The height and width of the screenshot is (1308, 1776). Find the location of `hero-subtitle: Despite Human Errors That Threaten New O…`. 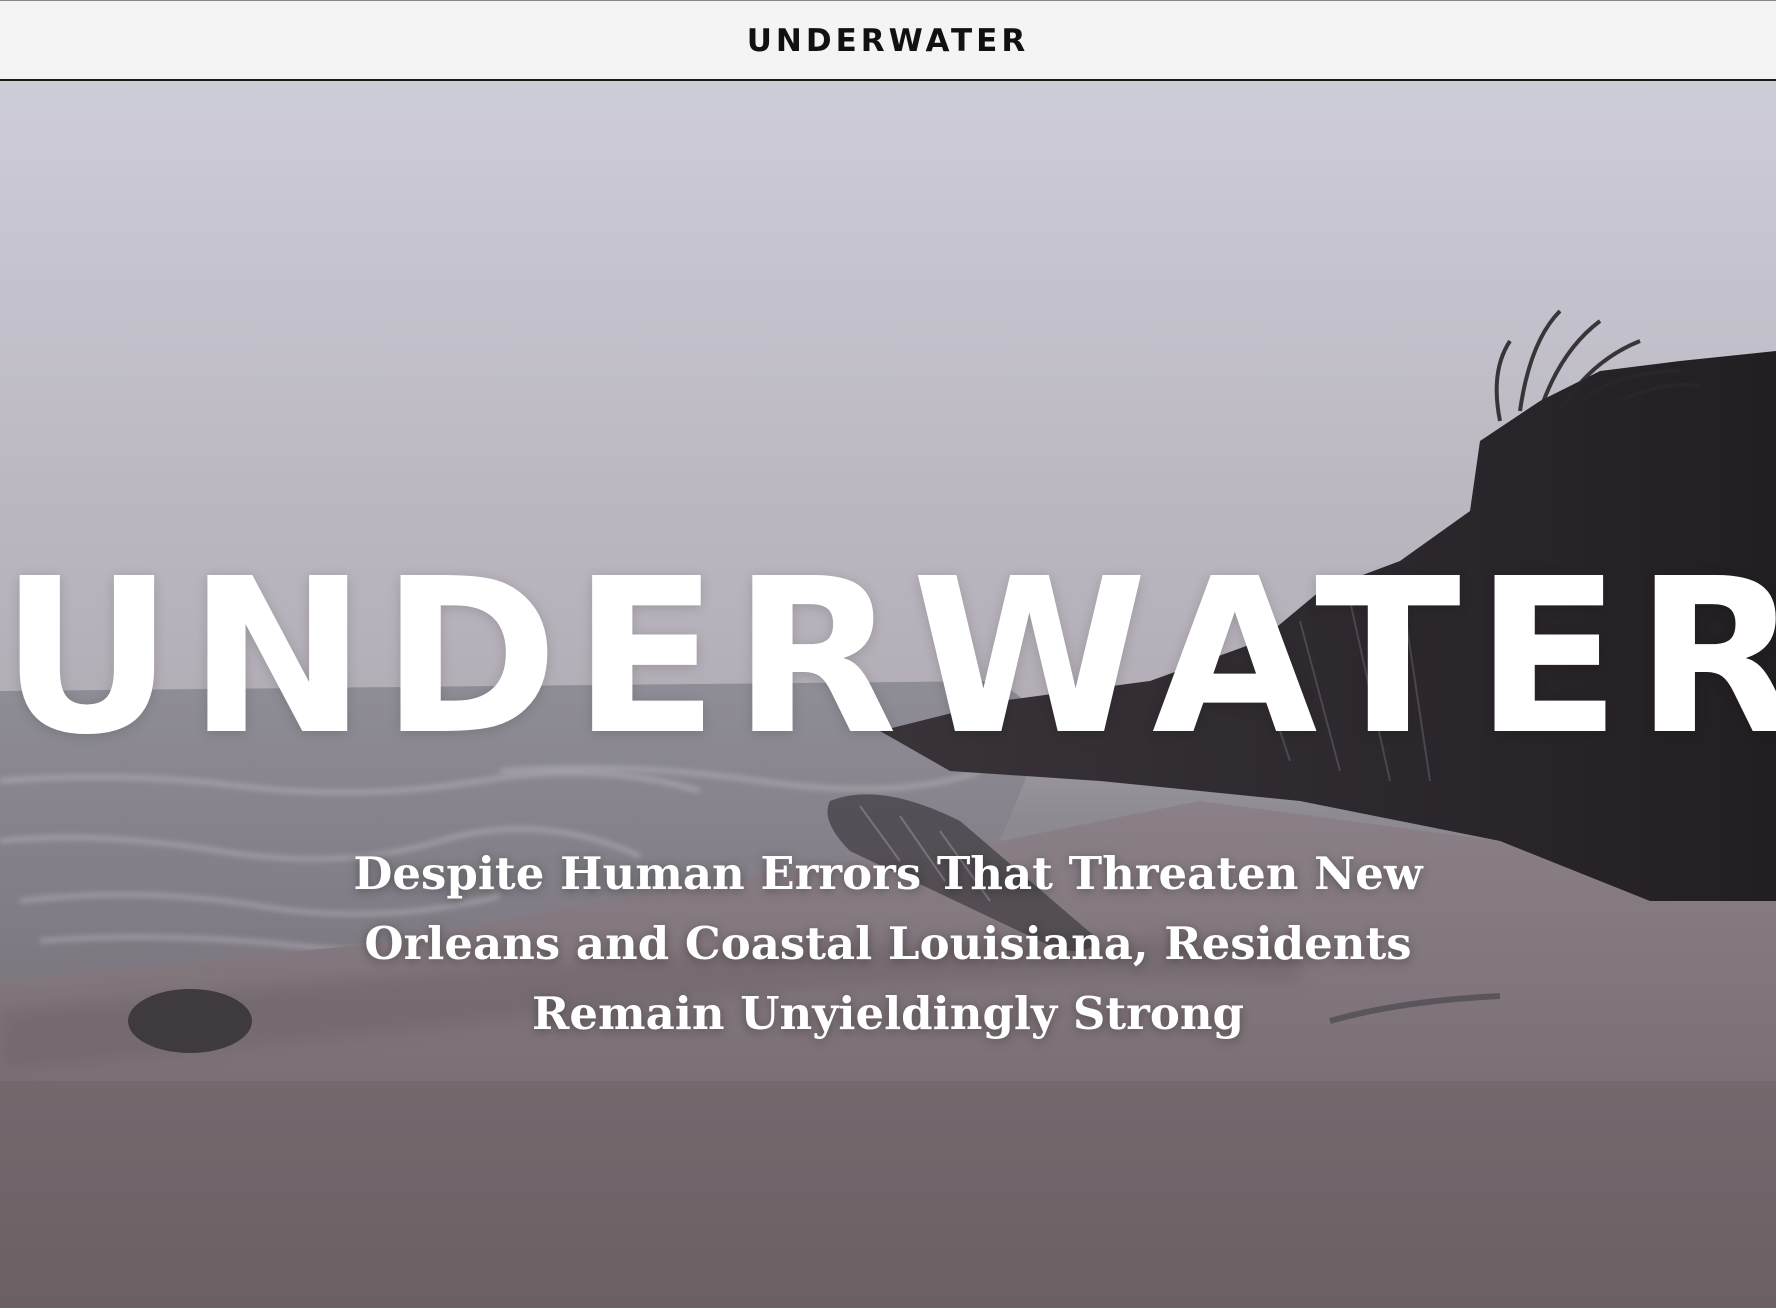

hero-subtitle: Despite Human Errors That Threaten New O… is located at coordinates (888, 943).